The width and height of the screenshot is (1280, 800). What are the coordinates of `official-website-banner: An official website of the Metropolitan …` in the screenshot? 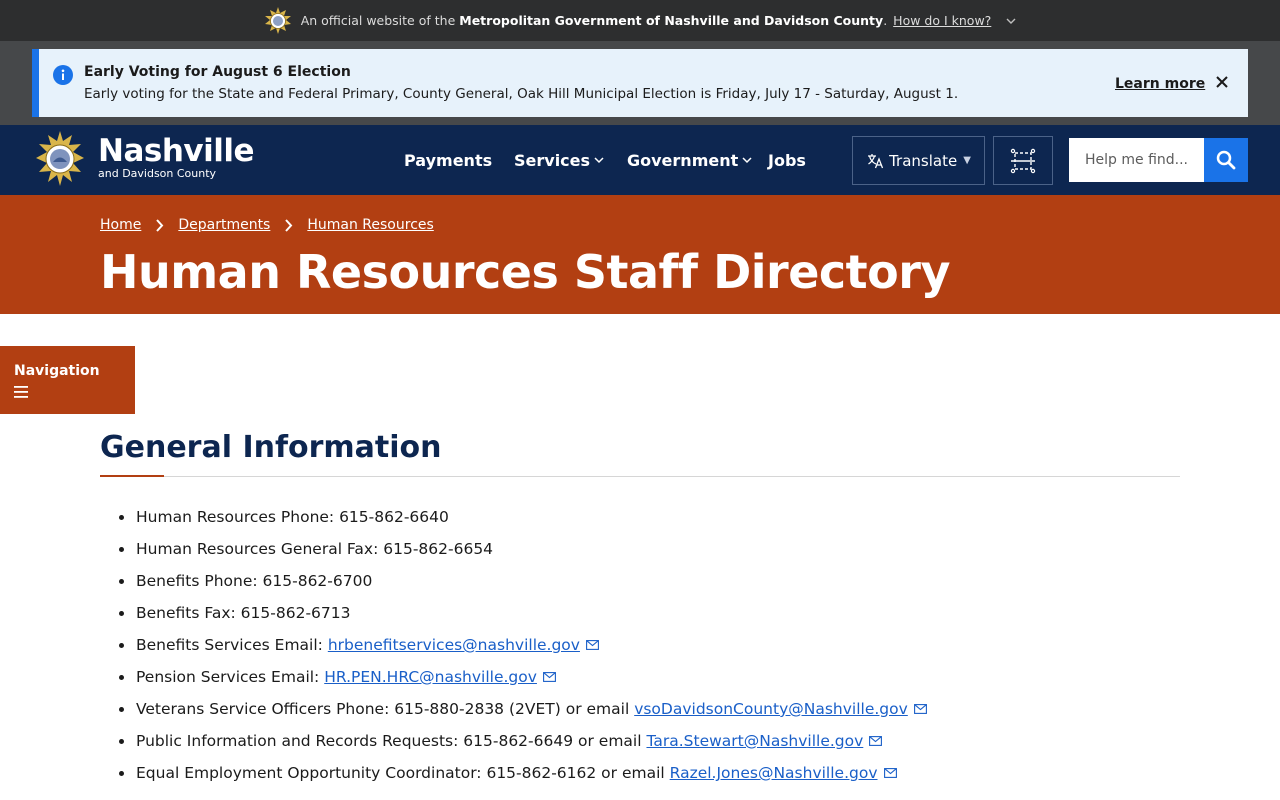 It's located at (640, 20).